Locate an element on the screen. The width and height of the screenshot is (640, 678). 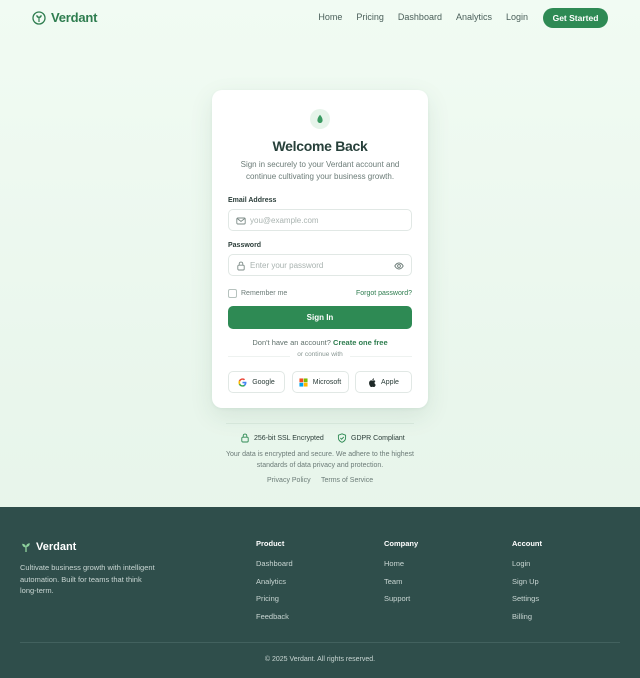
gdpr-badge: GDPR Compliant is located at coordinates (371, 438).